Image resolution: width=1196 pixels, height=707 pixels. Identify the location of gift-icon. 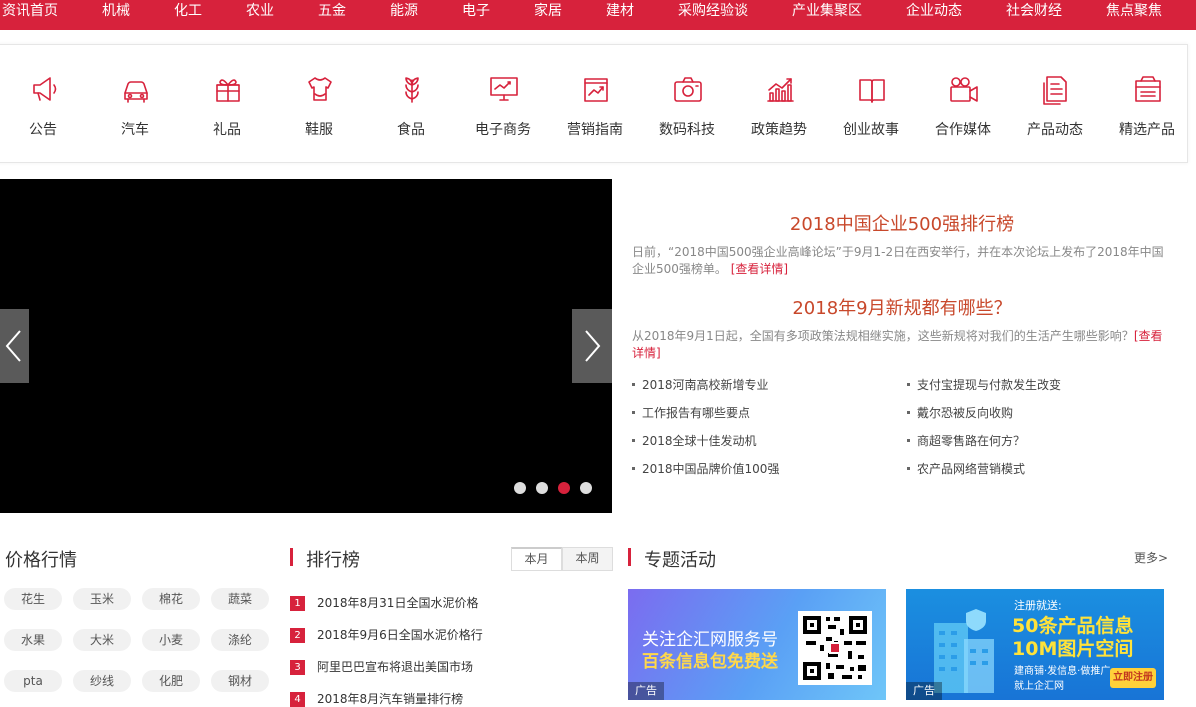
(228, 90).